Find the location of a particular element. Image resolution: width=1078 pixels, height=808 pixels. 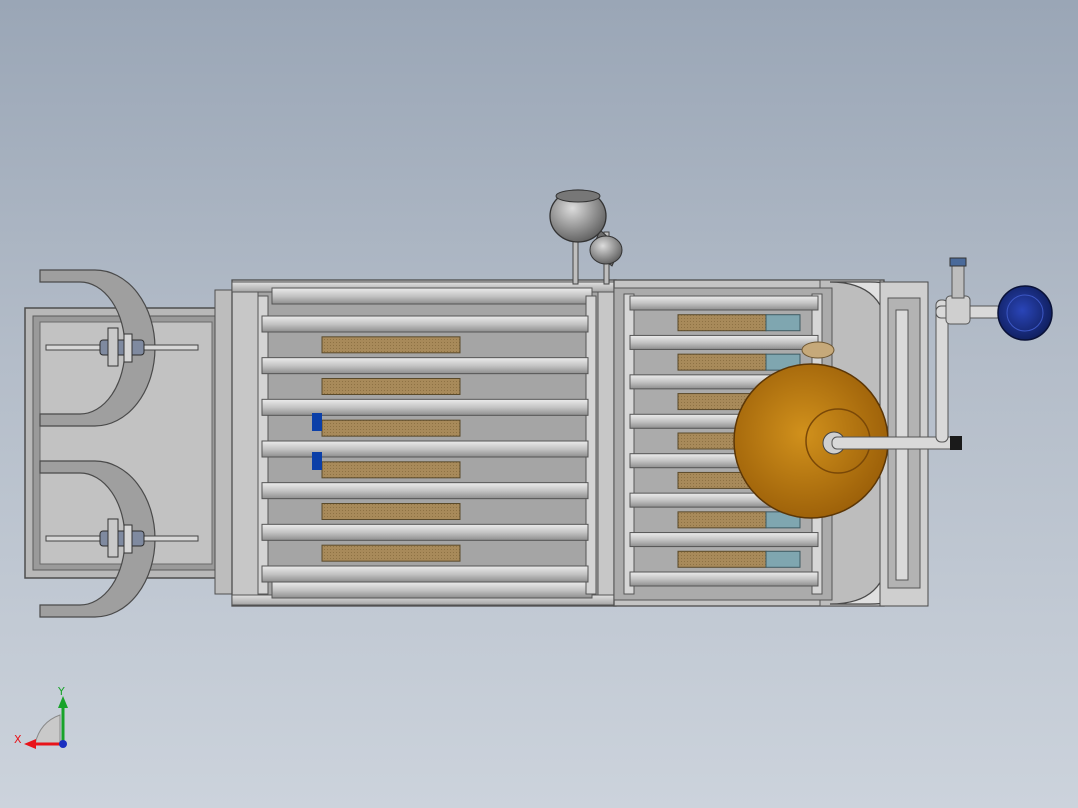

y-axis-label: Y is located at coordinates (61, 691).